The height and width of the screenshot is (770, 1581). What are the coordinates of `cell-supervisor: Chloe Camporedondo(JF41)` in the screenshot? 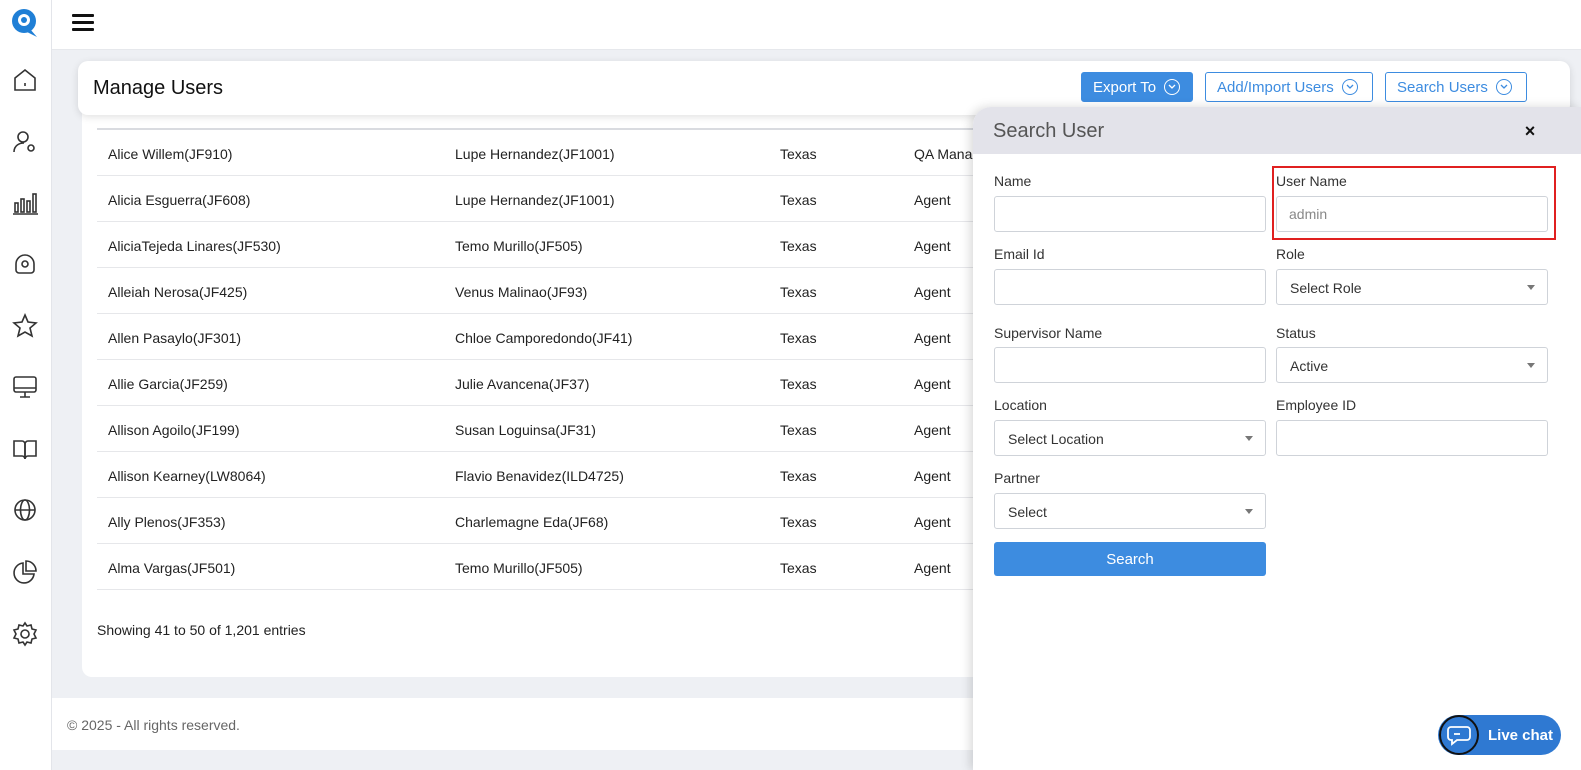 It's located at (544, 338).